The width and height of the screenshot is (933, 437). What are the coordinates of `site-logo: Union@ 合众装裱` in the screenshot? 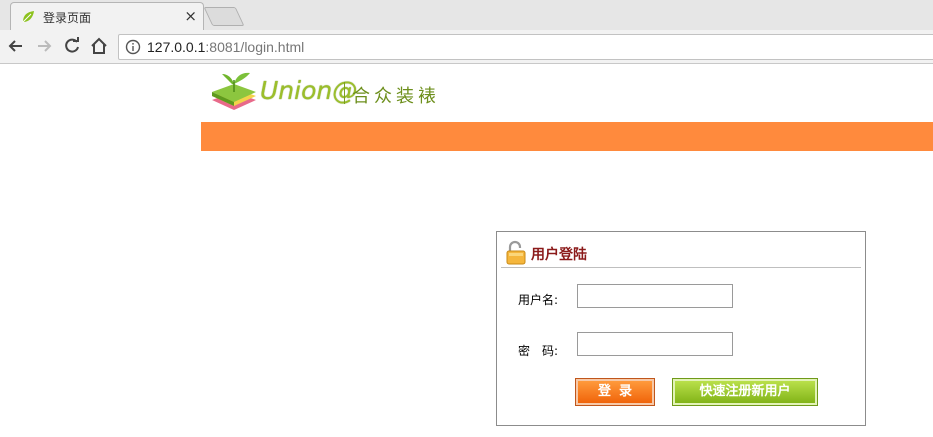 It's located at (338, 92).